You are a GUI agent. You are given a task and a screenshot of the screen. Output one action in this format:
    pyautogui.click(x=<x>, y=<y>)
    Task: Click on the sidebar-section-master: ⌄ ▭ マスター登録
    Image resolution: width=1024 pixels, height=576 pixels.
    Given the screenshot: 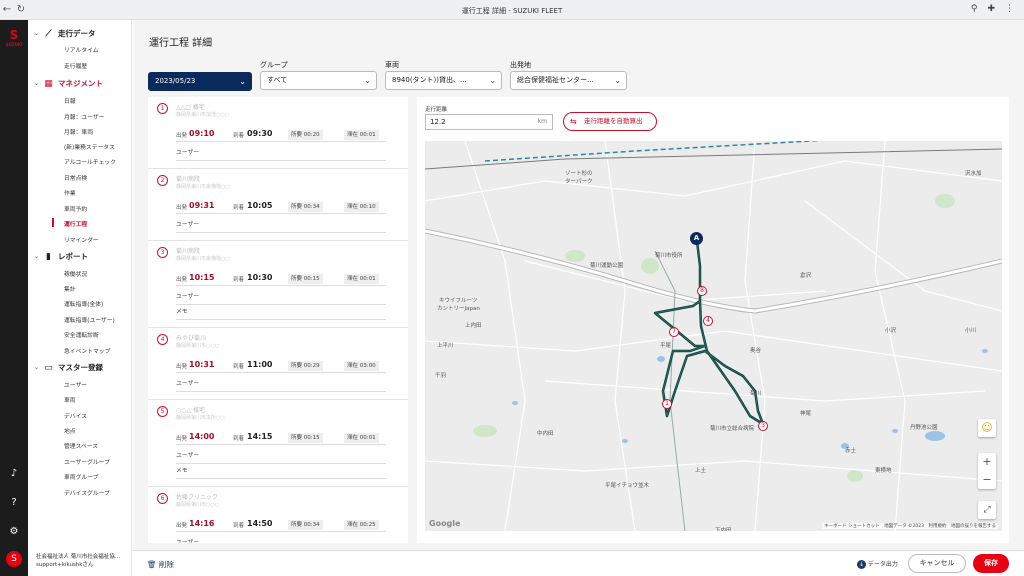 What is the action you would take?
    pyautogui.click(x=68, y=367)
    